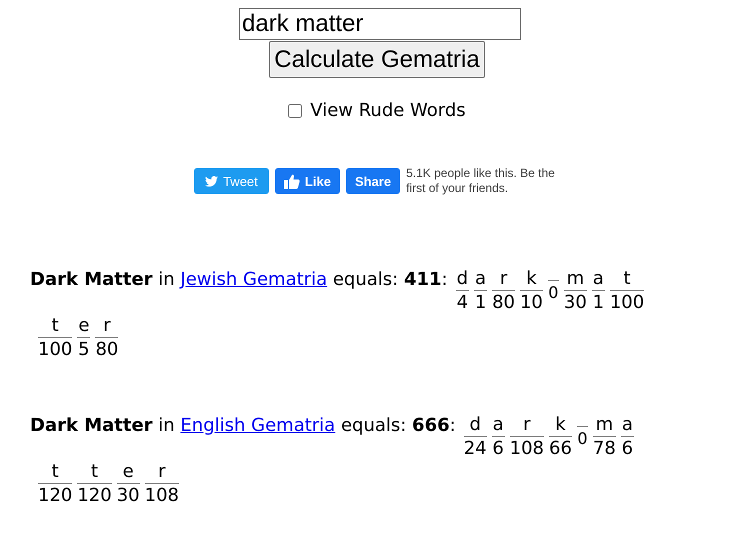  Describe the element at coordinates (258, 425) in the screenshot. I see `cipher-link: English Gematria` at that location.